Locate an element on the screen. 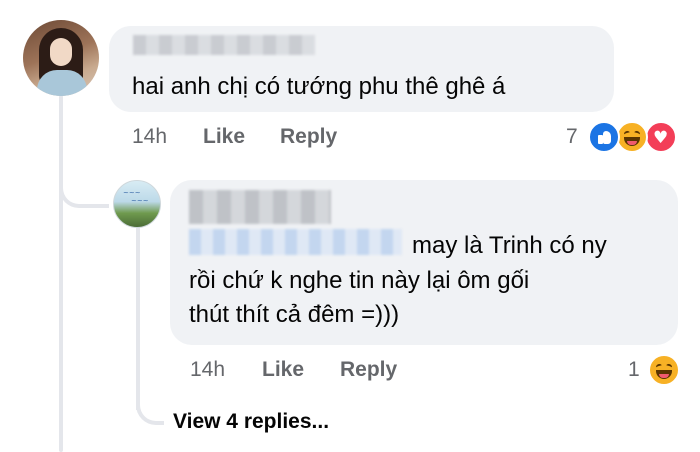 The image size is (700, 452). commenter-avatar is located at coordinates (61, 58).